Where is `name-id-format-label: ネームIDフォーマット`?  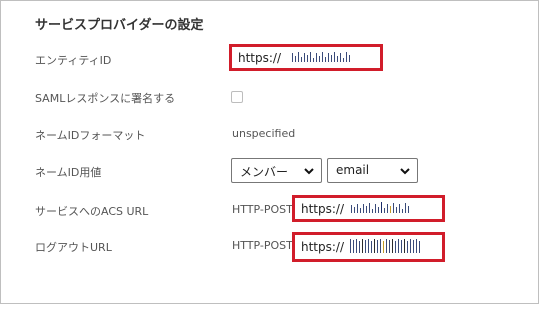 name-id-format-label: ネームIDフォーマット is located at coordinates (90, 135).